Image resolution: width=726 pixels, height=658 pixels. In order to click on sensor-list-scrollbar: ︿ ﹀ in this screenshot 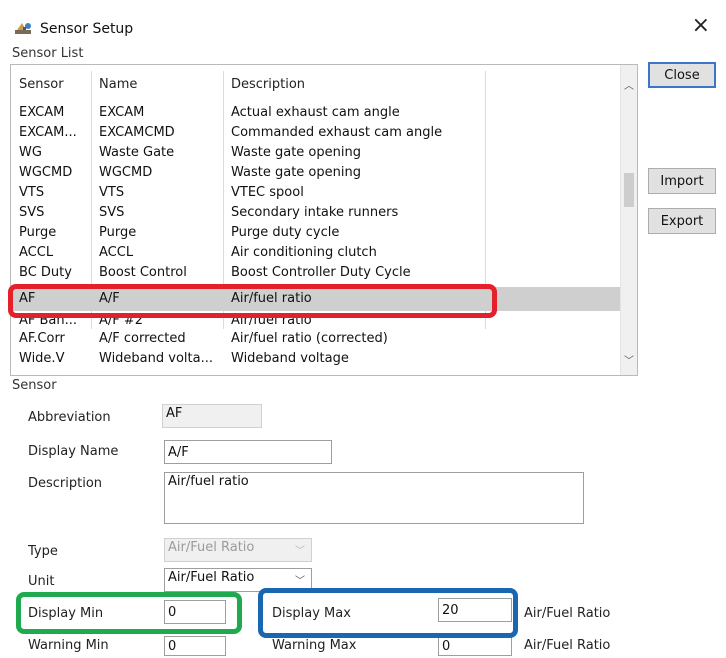, I will do `click(628, 220)`.